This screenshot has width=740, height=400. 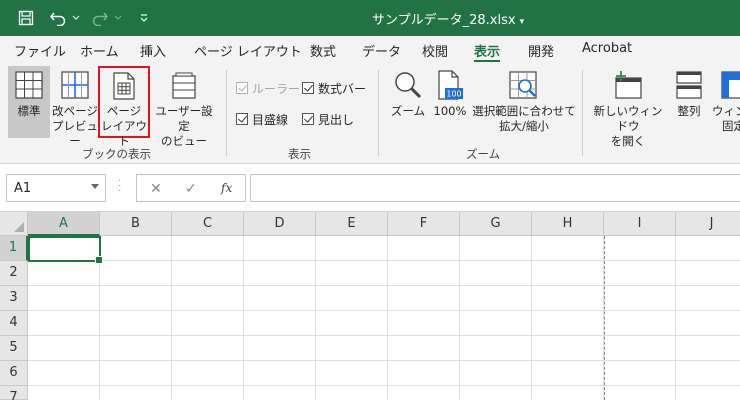 I want to click on zoom-100-button: 100 100%, so click(x=450, y=102).